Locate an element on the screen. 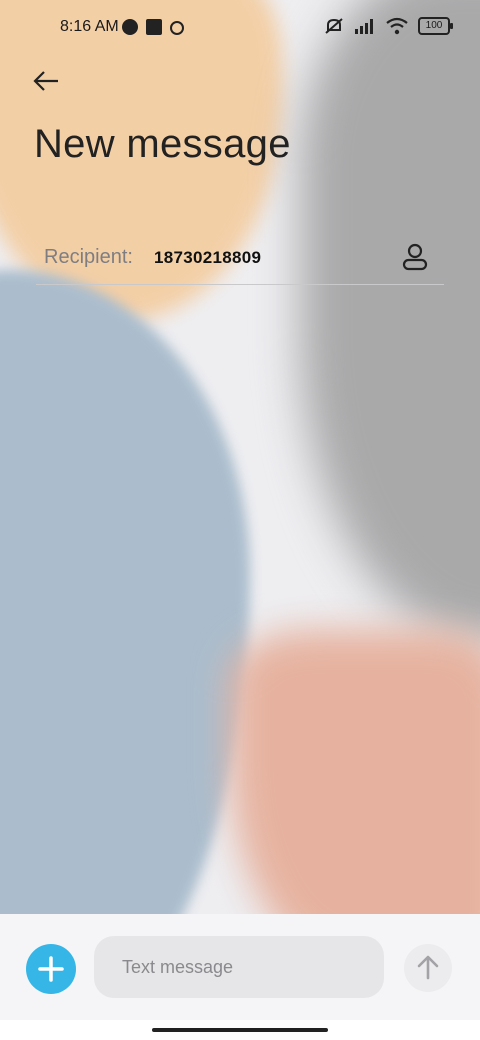 The image size is (480, 1040). app-square-icon is located at coordinates (154, 27).